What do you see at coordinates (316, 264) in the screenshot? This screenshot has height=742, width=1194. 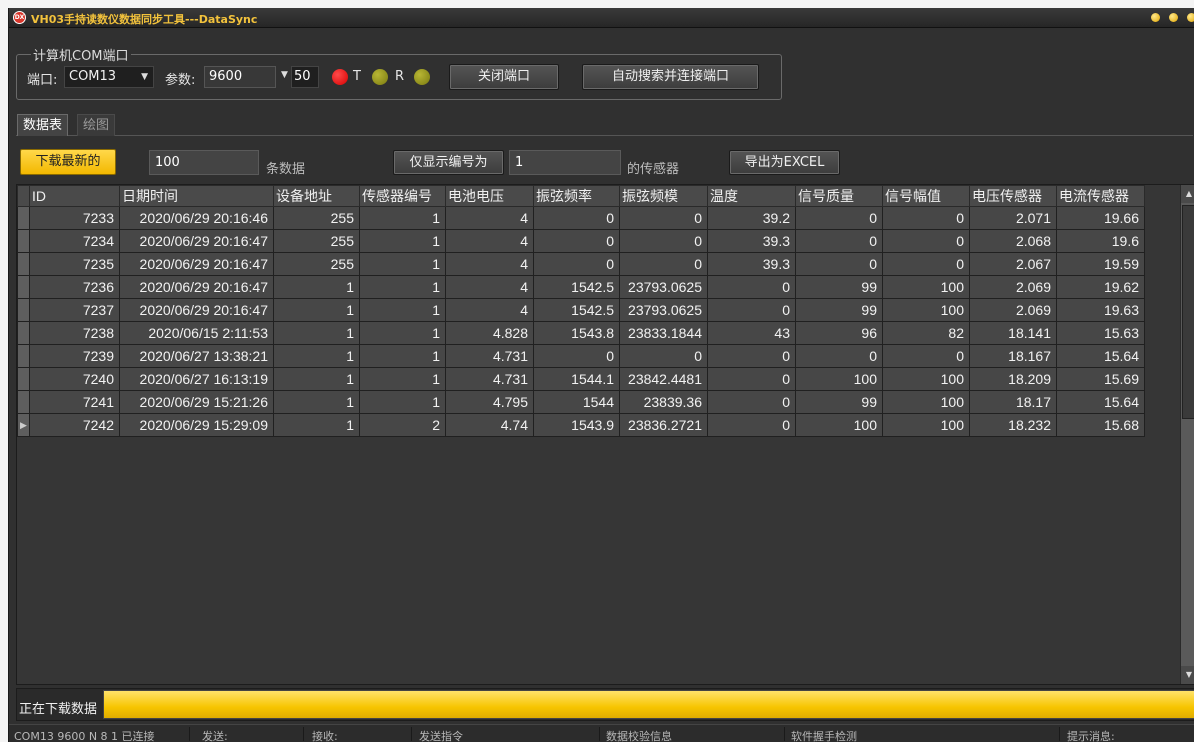 I see `table-cell: 255` at bounding box center [316, 264].